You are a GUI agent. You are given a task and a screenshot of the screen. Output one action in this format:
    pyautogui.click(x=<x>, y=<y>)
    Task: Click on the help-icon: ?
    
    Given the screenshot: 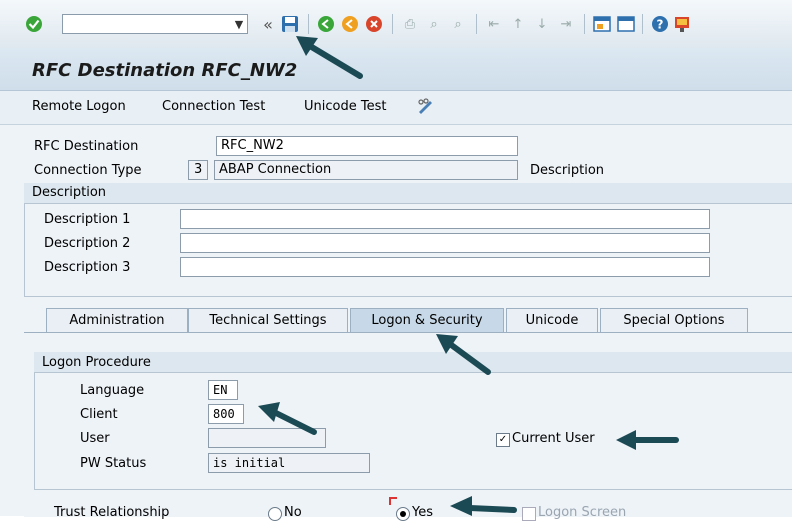 What is the action you would take?
    pyautogui.click(x=660, y=24)
    